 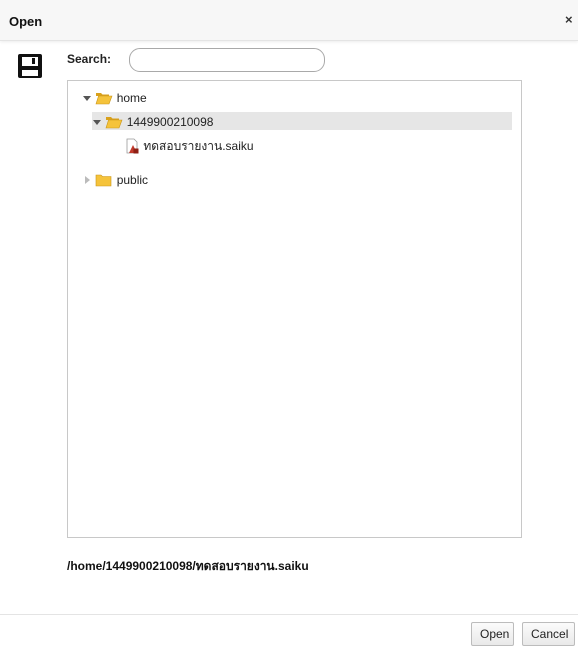 What do you see at coordinates (302, 121) in the screenshot?
I see `tree-node-user-folder: 1449900210098` at bounding box center [302, 121].